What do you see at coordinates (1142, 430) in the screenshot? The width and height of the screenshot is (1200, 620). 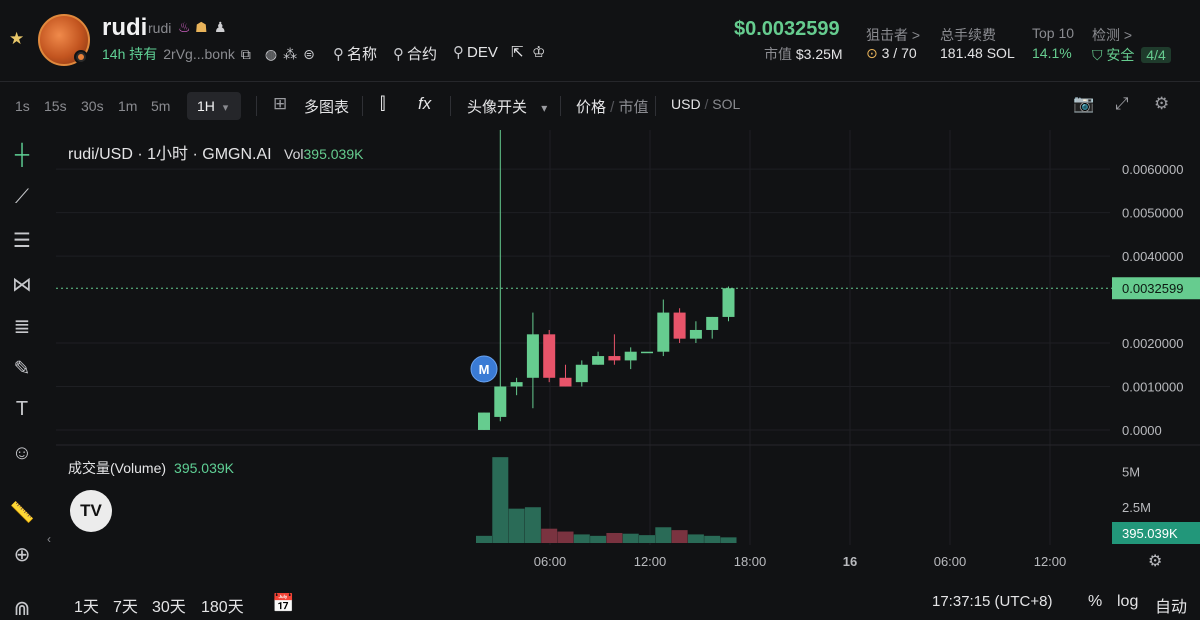 I see `price-tick-label: 0.0000` at bounding box center [1142, 430].